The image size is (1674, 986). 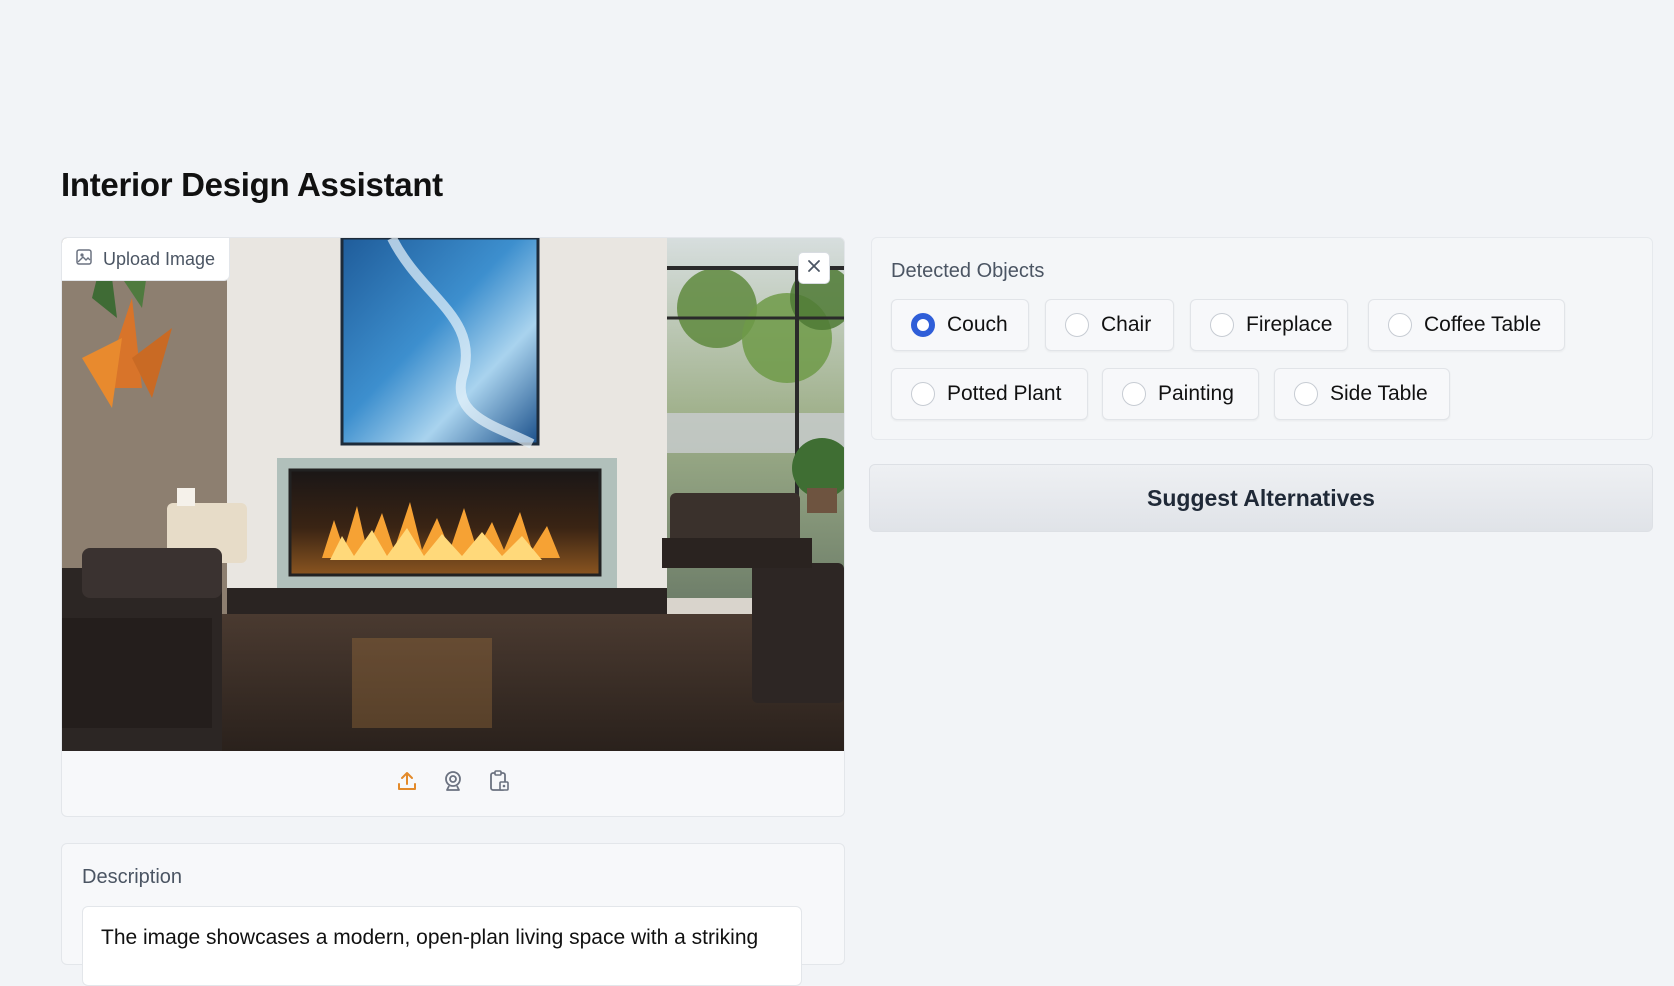 I want to click on close-icon, so click(x=814, y=268).